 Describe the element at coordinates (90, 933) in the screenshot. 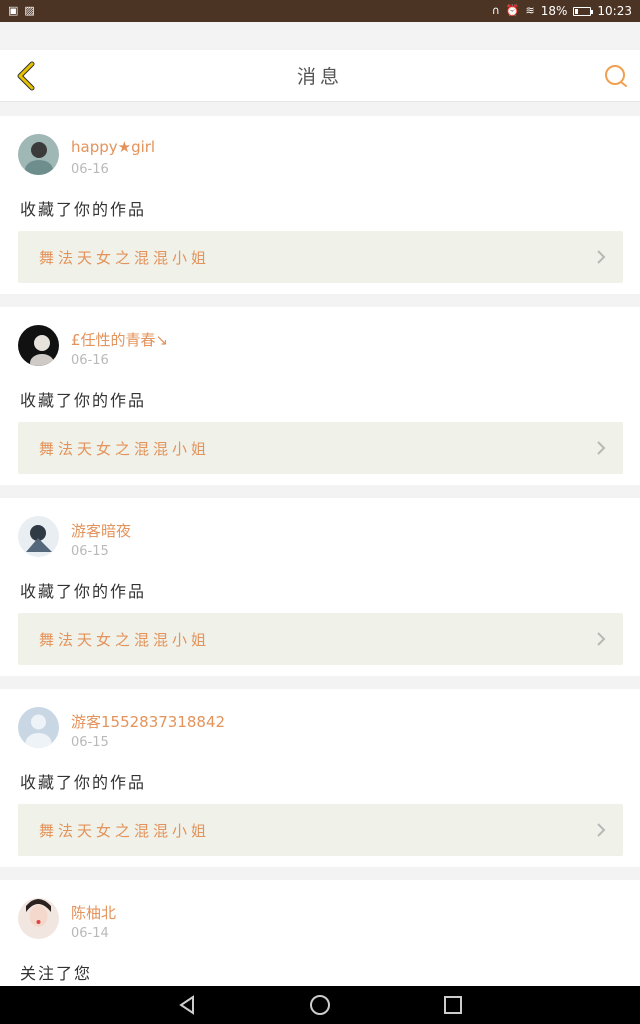

I see `date: 06-14` at that location.